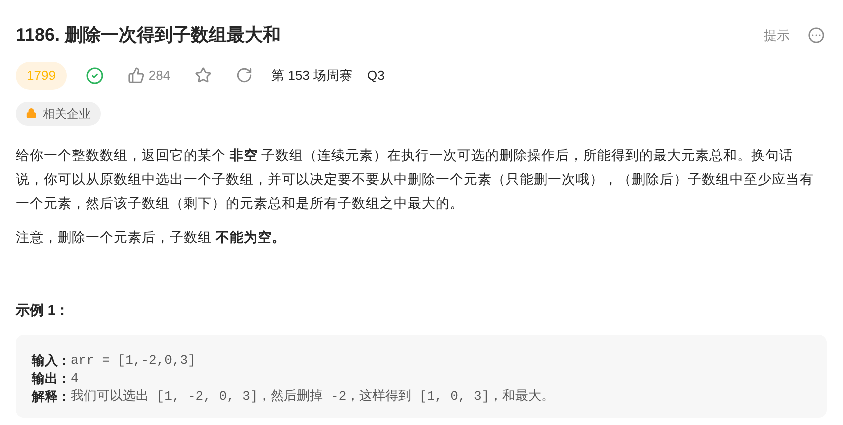 This screenshot has width=843, height=425. I want to click on example-label: 输出：, so click(51, 379).